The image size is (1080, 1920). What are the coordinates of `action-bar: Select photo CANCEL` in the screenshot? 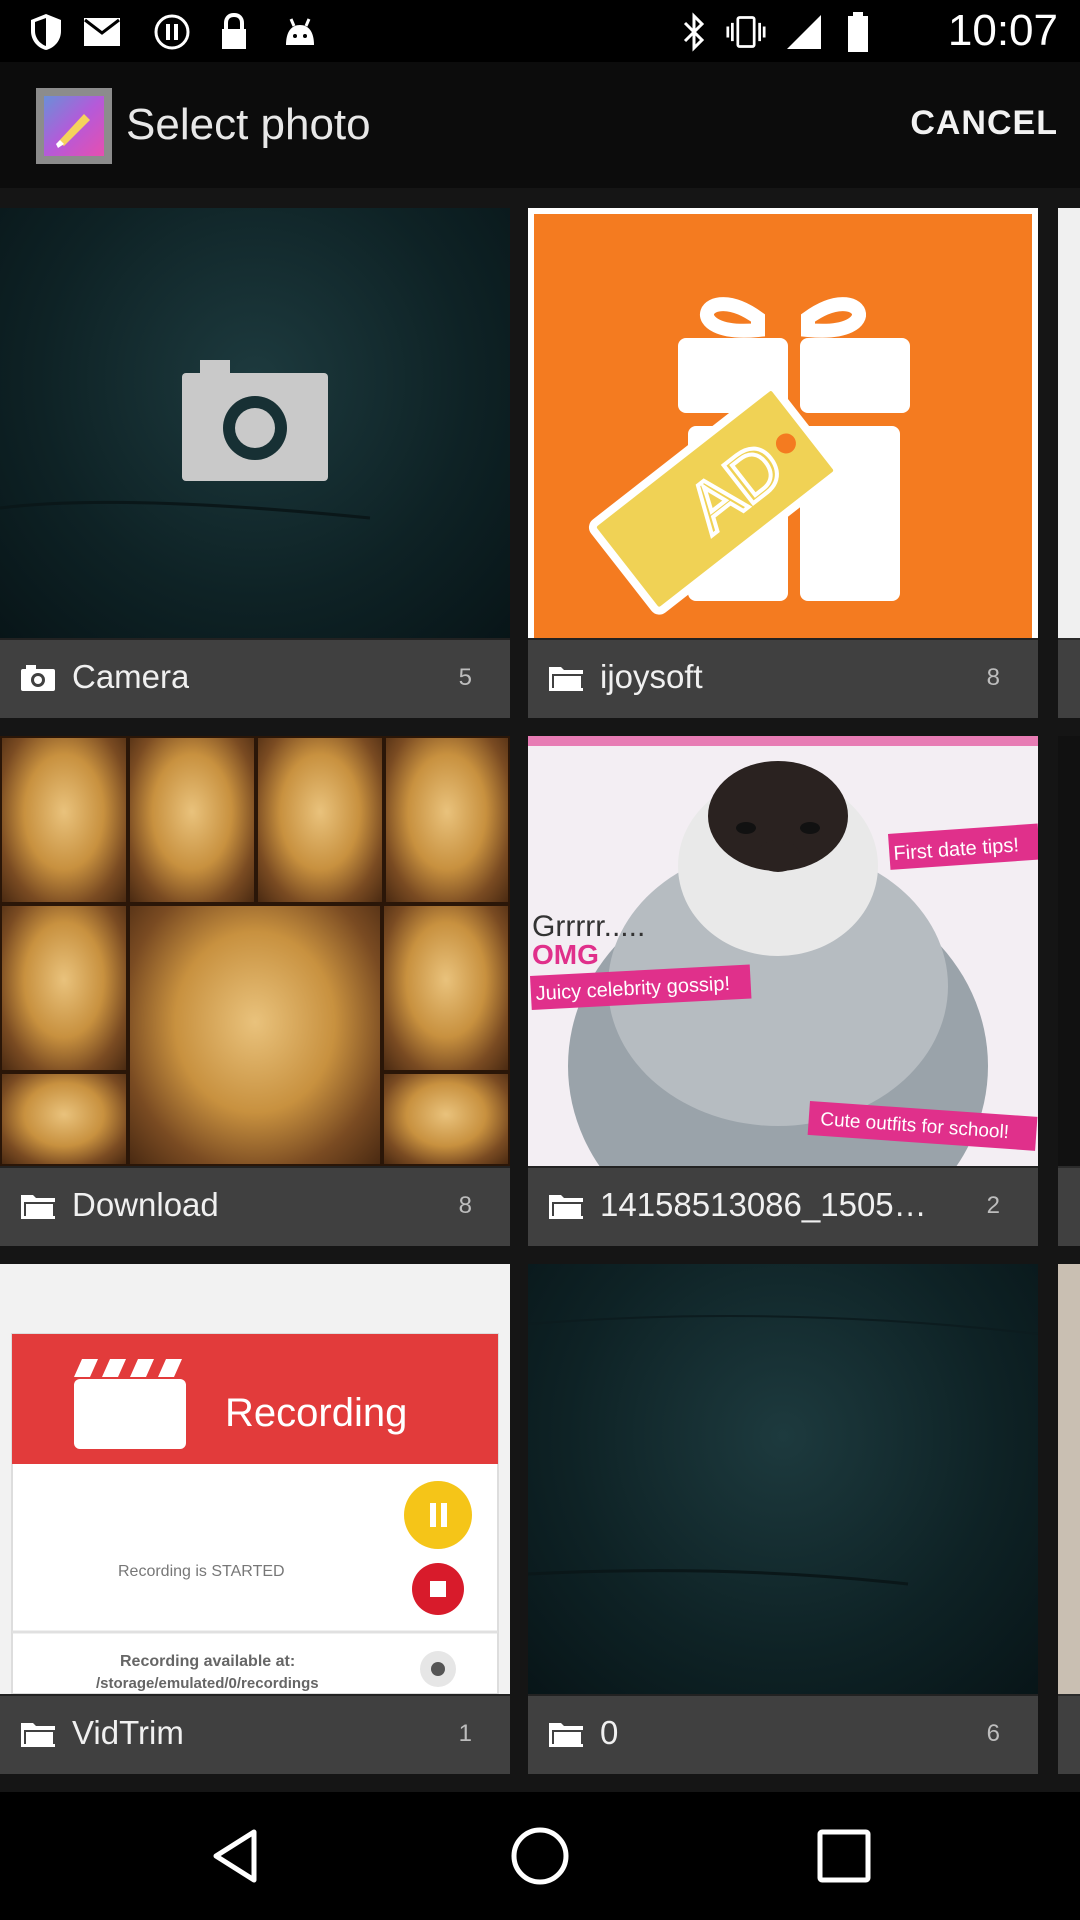 It's located at (540, 125).